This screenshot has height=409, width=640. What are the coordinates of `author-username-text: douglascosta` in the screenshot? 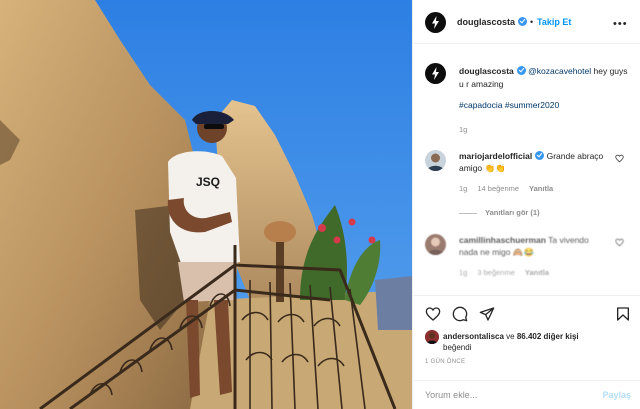 It's located at (486, 22).